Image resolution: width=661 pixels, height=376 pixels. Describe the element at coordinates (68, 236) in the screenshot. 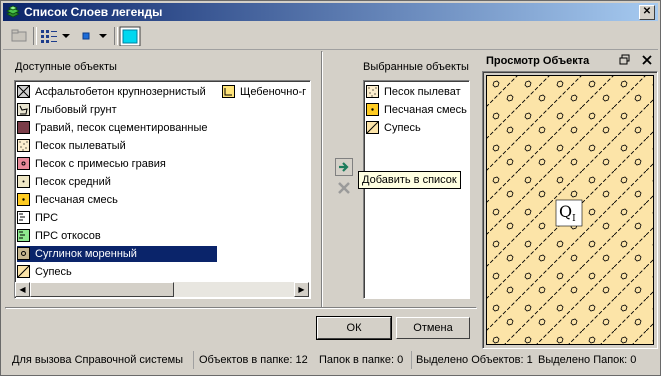

I see `list-item-label: ПРС откосов` at that location.